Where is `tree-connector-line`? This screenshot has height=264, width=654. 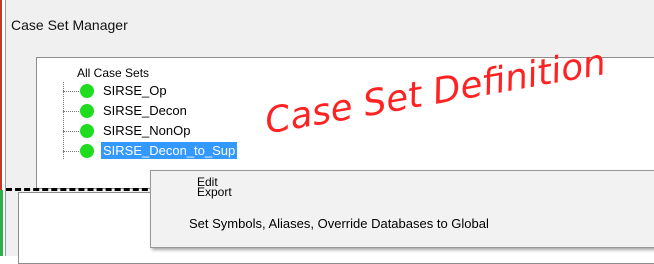 tree-connector-line is located at coordinates (63, 120).